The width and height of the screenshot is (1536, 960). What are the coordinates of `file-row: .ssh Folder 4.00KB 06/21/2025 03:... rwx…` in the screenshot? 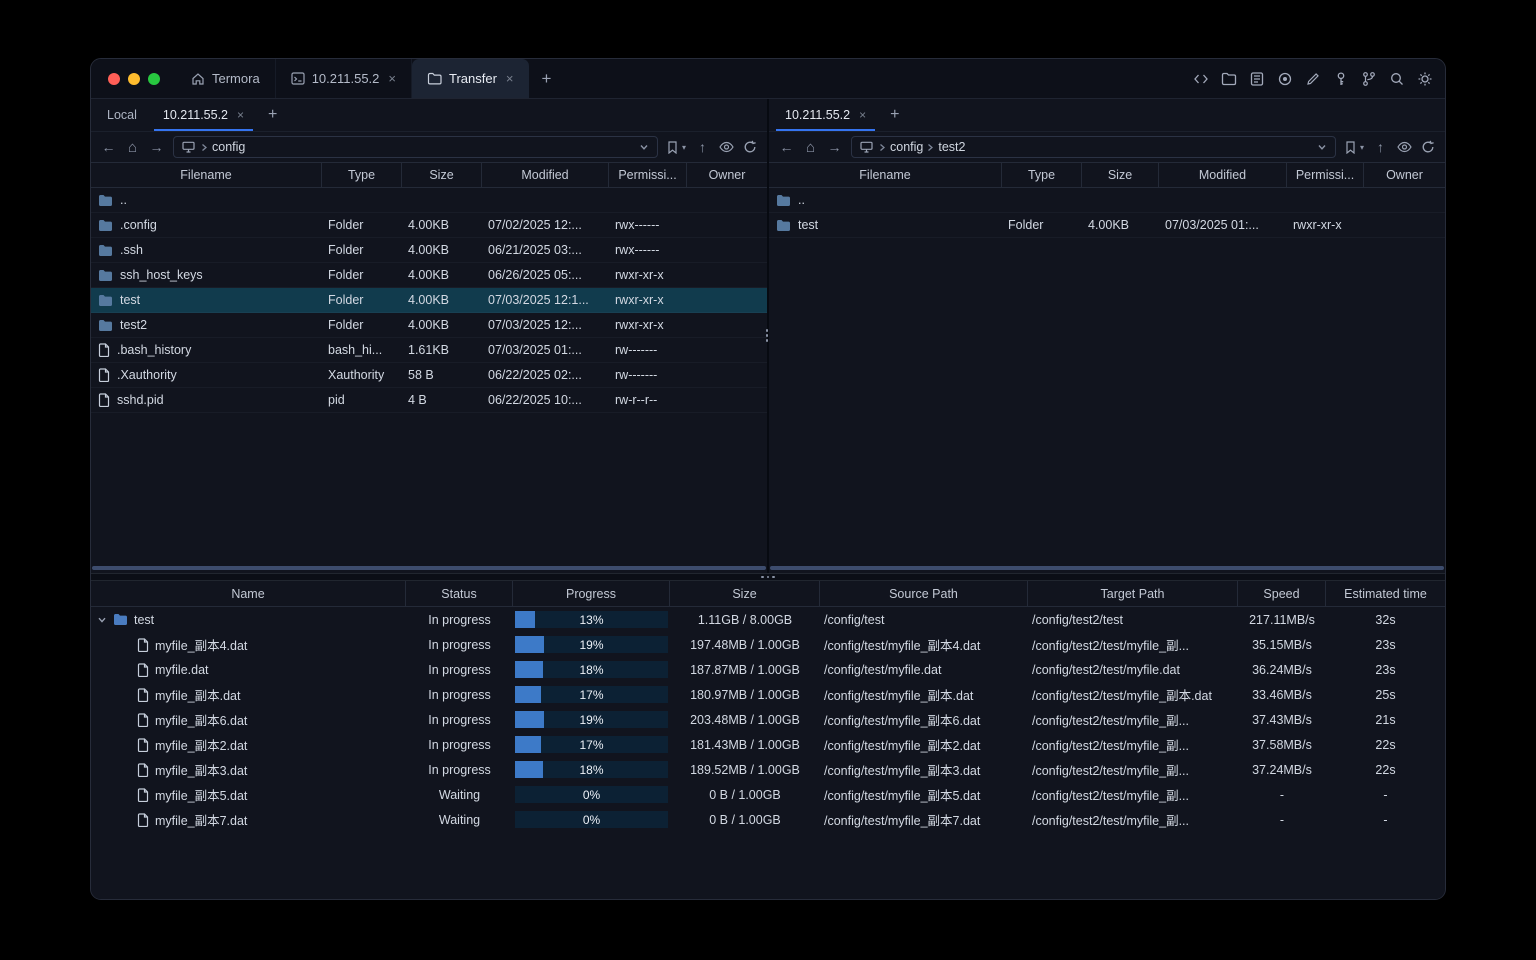 It's located at (429, 250).